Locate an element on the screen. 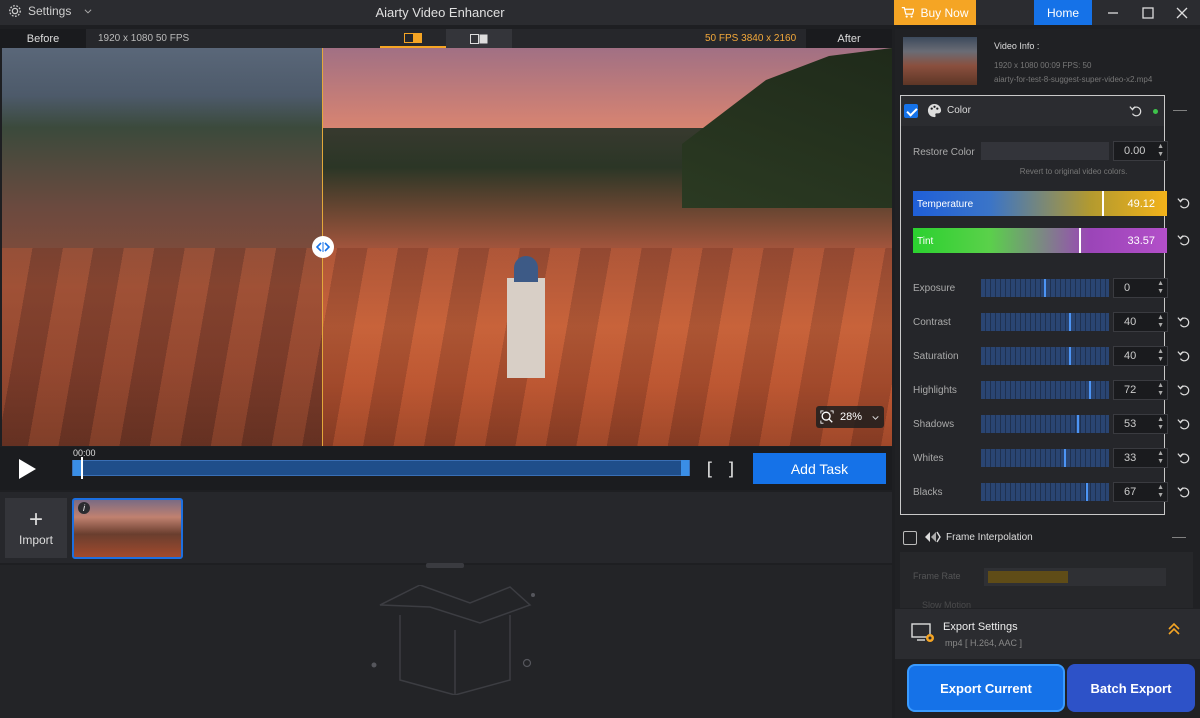  split-view-button is located at coordinates (413, 38).